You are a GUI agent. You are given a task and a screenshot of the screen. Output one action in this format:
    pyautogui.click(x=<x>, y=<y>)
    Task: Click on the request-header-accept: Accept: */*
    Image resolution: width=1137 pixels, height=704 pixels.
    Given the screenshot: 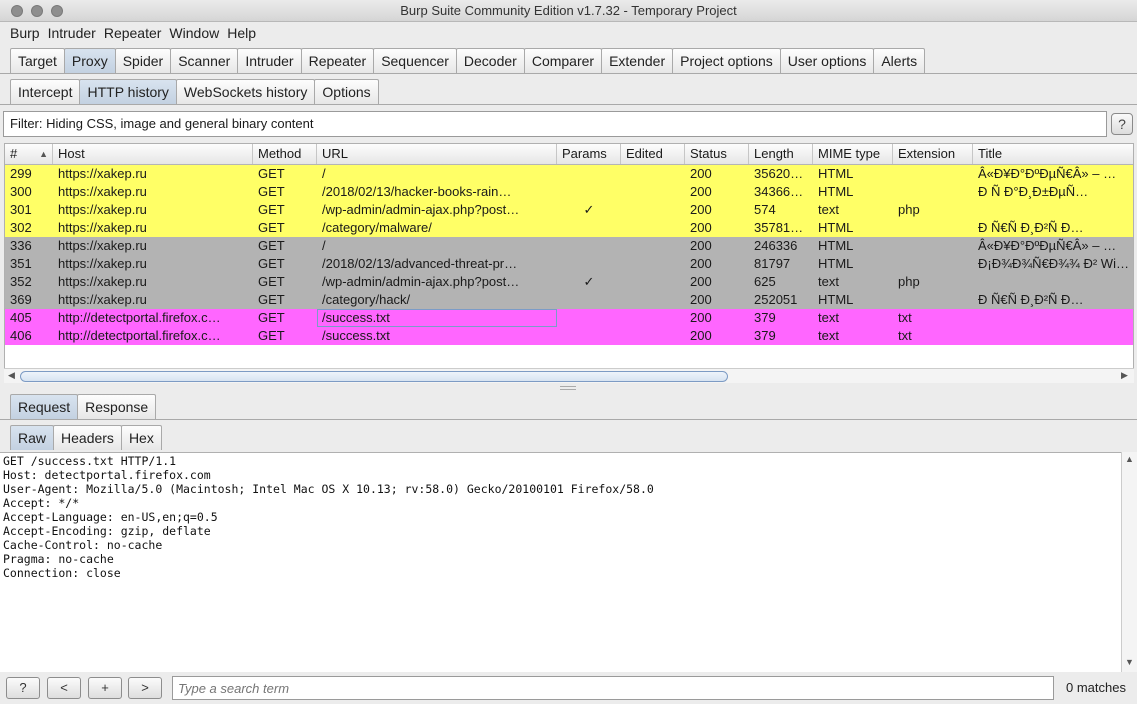 What is the action you would take?
    pyautogui.click(x=41, y=503)
    